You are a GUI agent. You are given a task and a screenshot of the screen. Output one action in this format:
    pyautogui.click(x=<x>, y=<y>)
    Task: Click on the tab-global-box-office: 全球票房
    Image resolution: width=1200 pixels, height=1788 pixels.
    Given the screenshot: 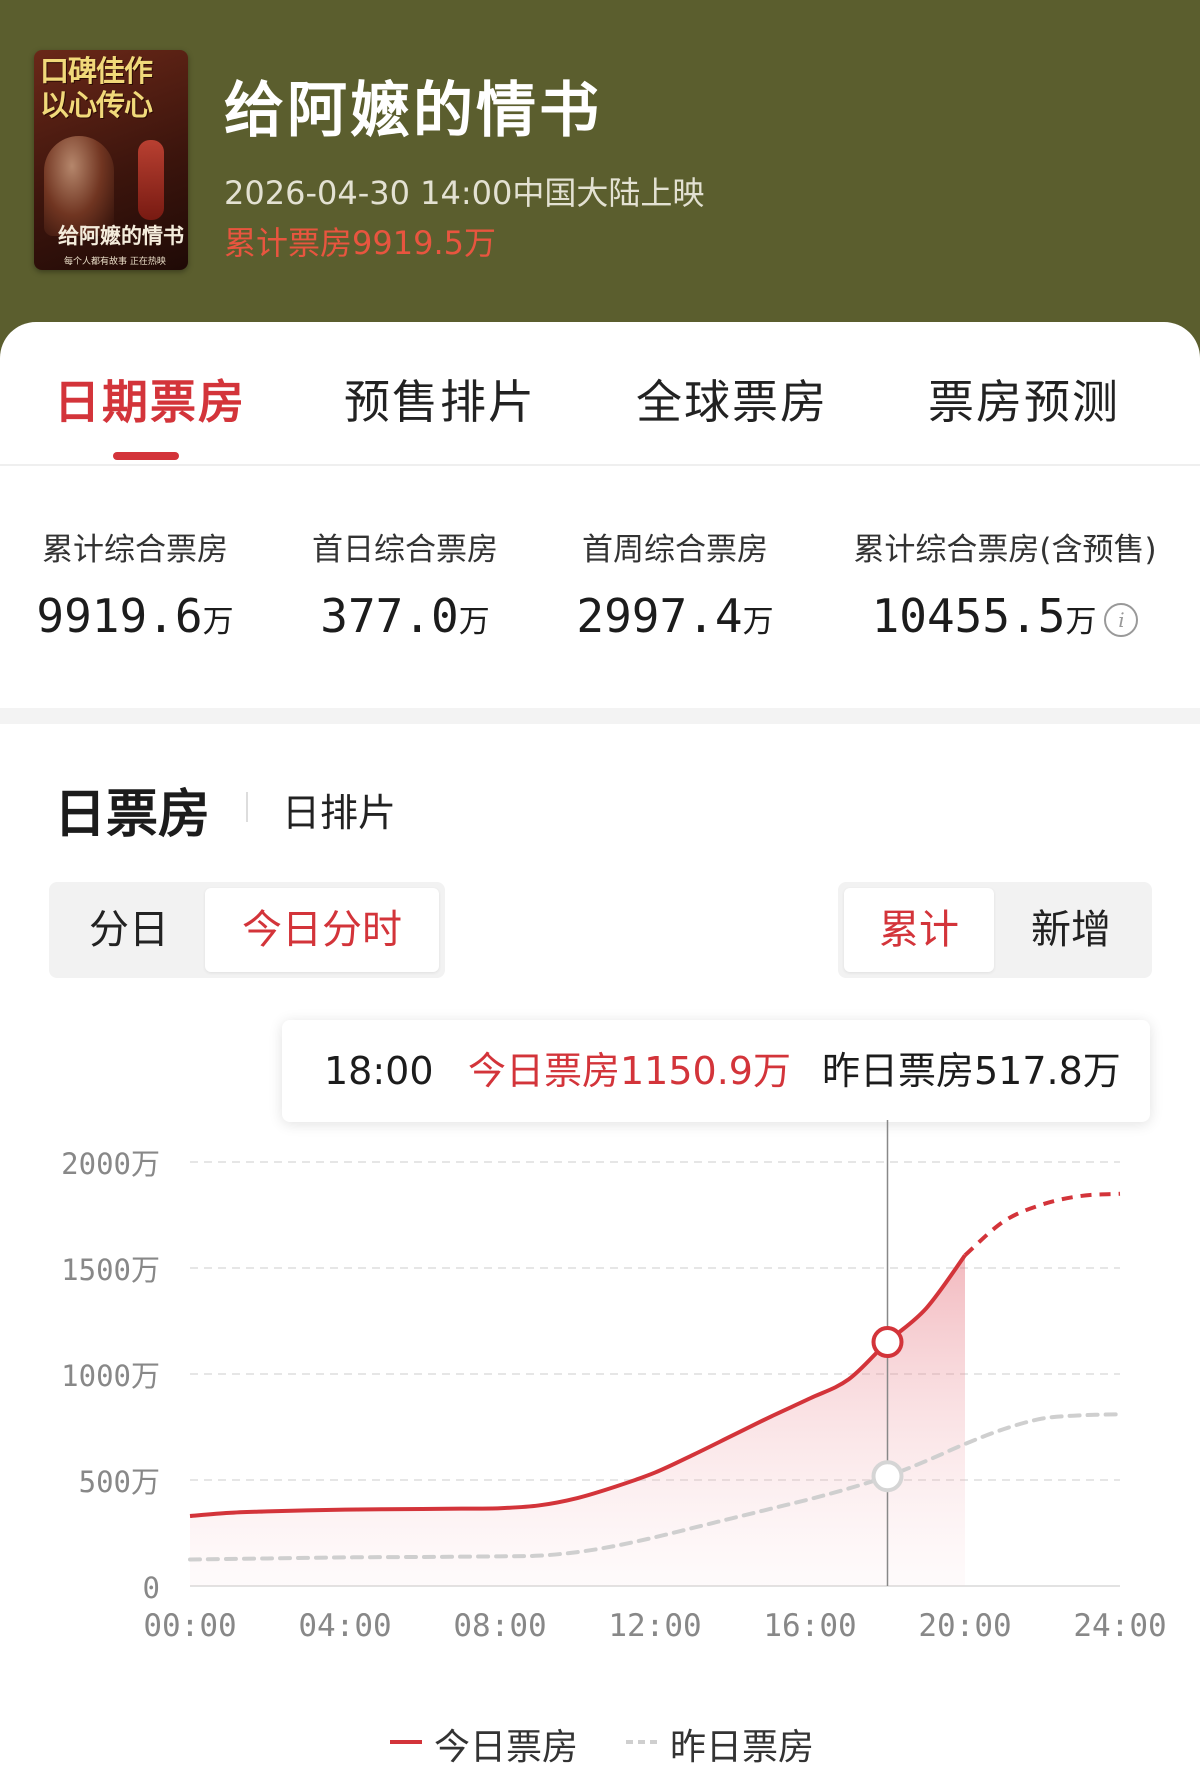 What is the action you would take?
    pyautogui.click(x=732, y=399)
    